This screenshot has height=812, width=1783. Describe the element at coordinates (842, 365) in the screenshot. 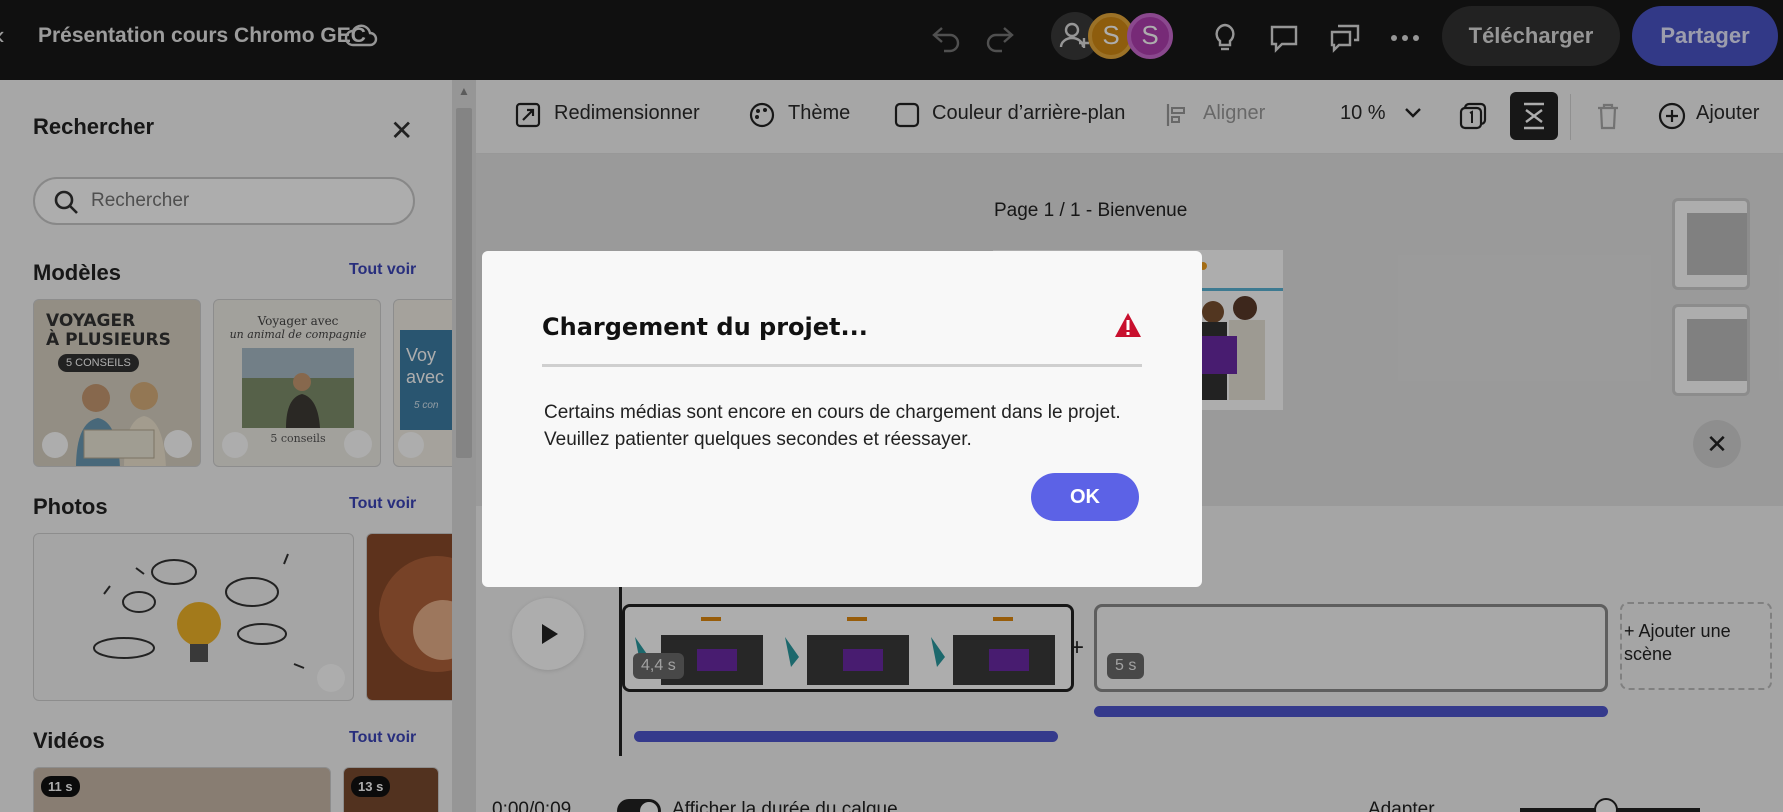

I see `dialog-divider` at that location.